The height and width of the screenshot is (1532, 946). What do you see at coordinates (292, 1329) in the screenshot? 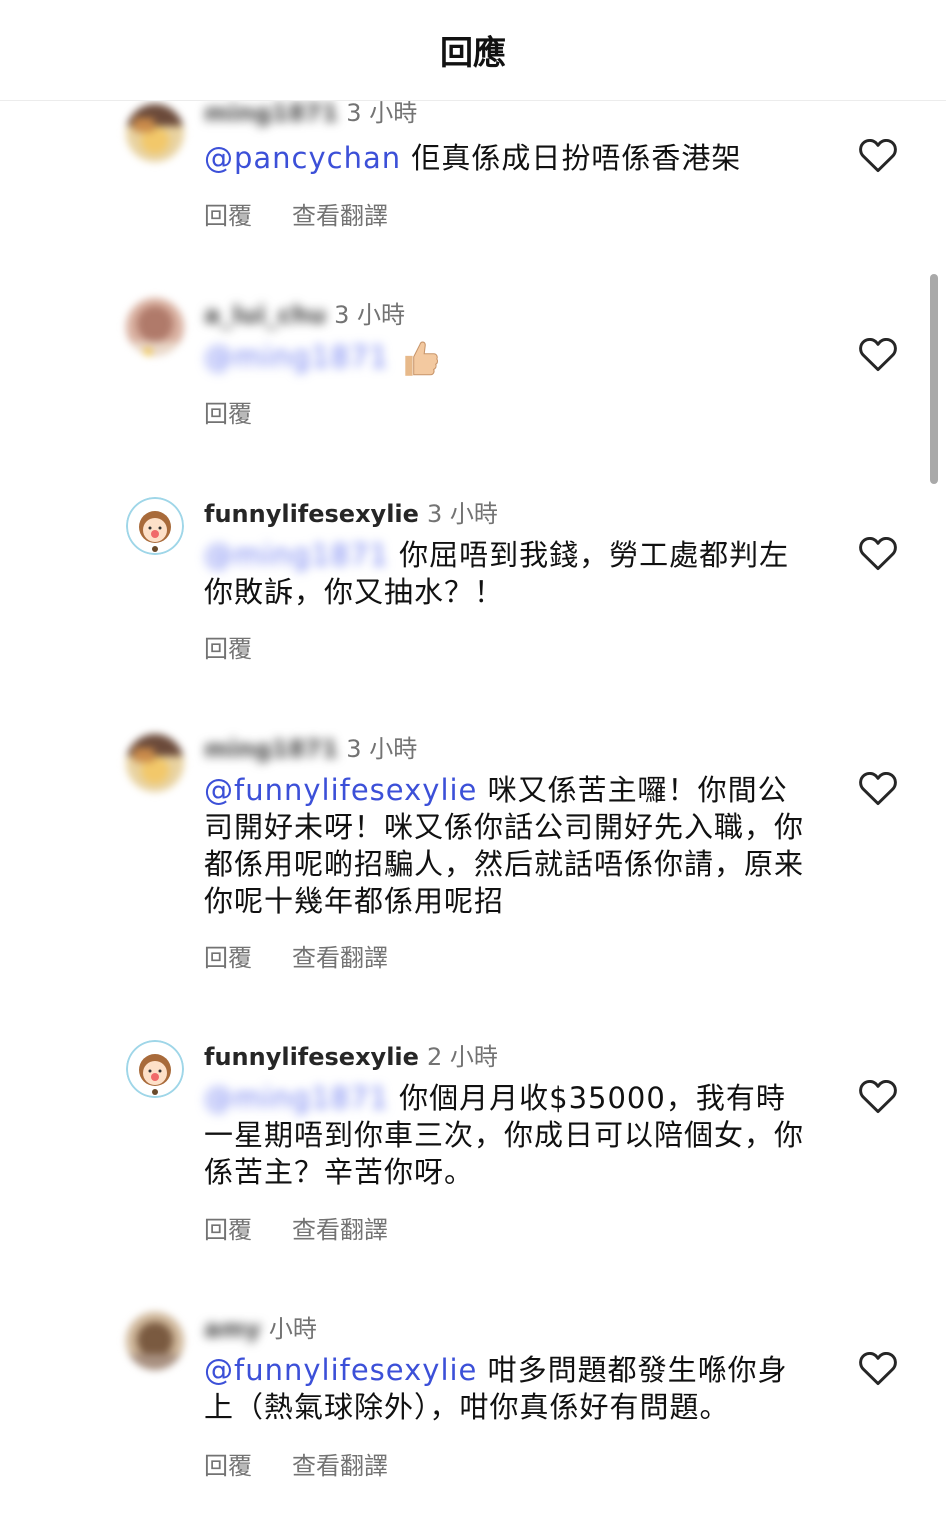
I see `timestamp: 小時` at bounding box center [292, 1329].